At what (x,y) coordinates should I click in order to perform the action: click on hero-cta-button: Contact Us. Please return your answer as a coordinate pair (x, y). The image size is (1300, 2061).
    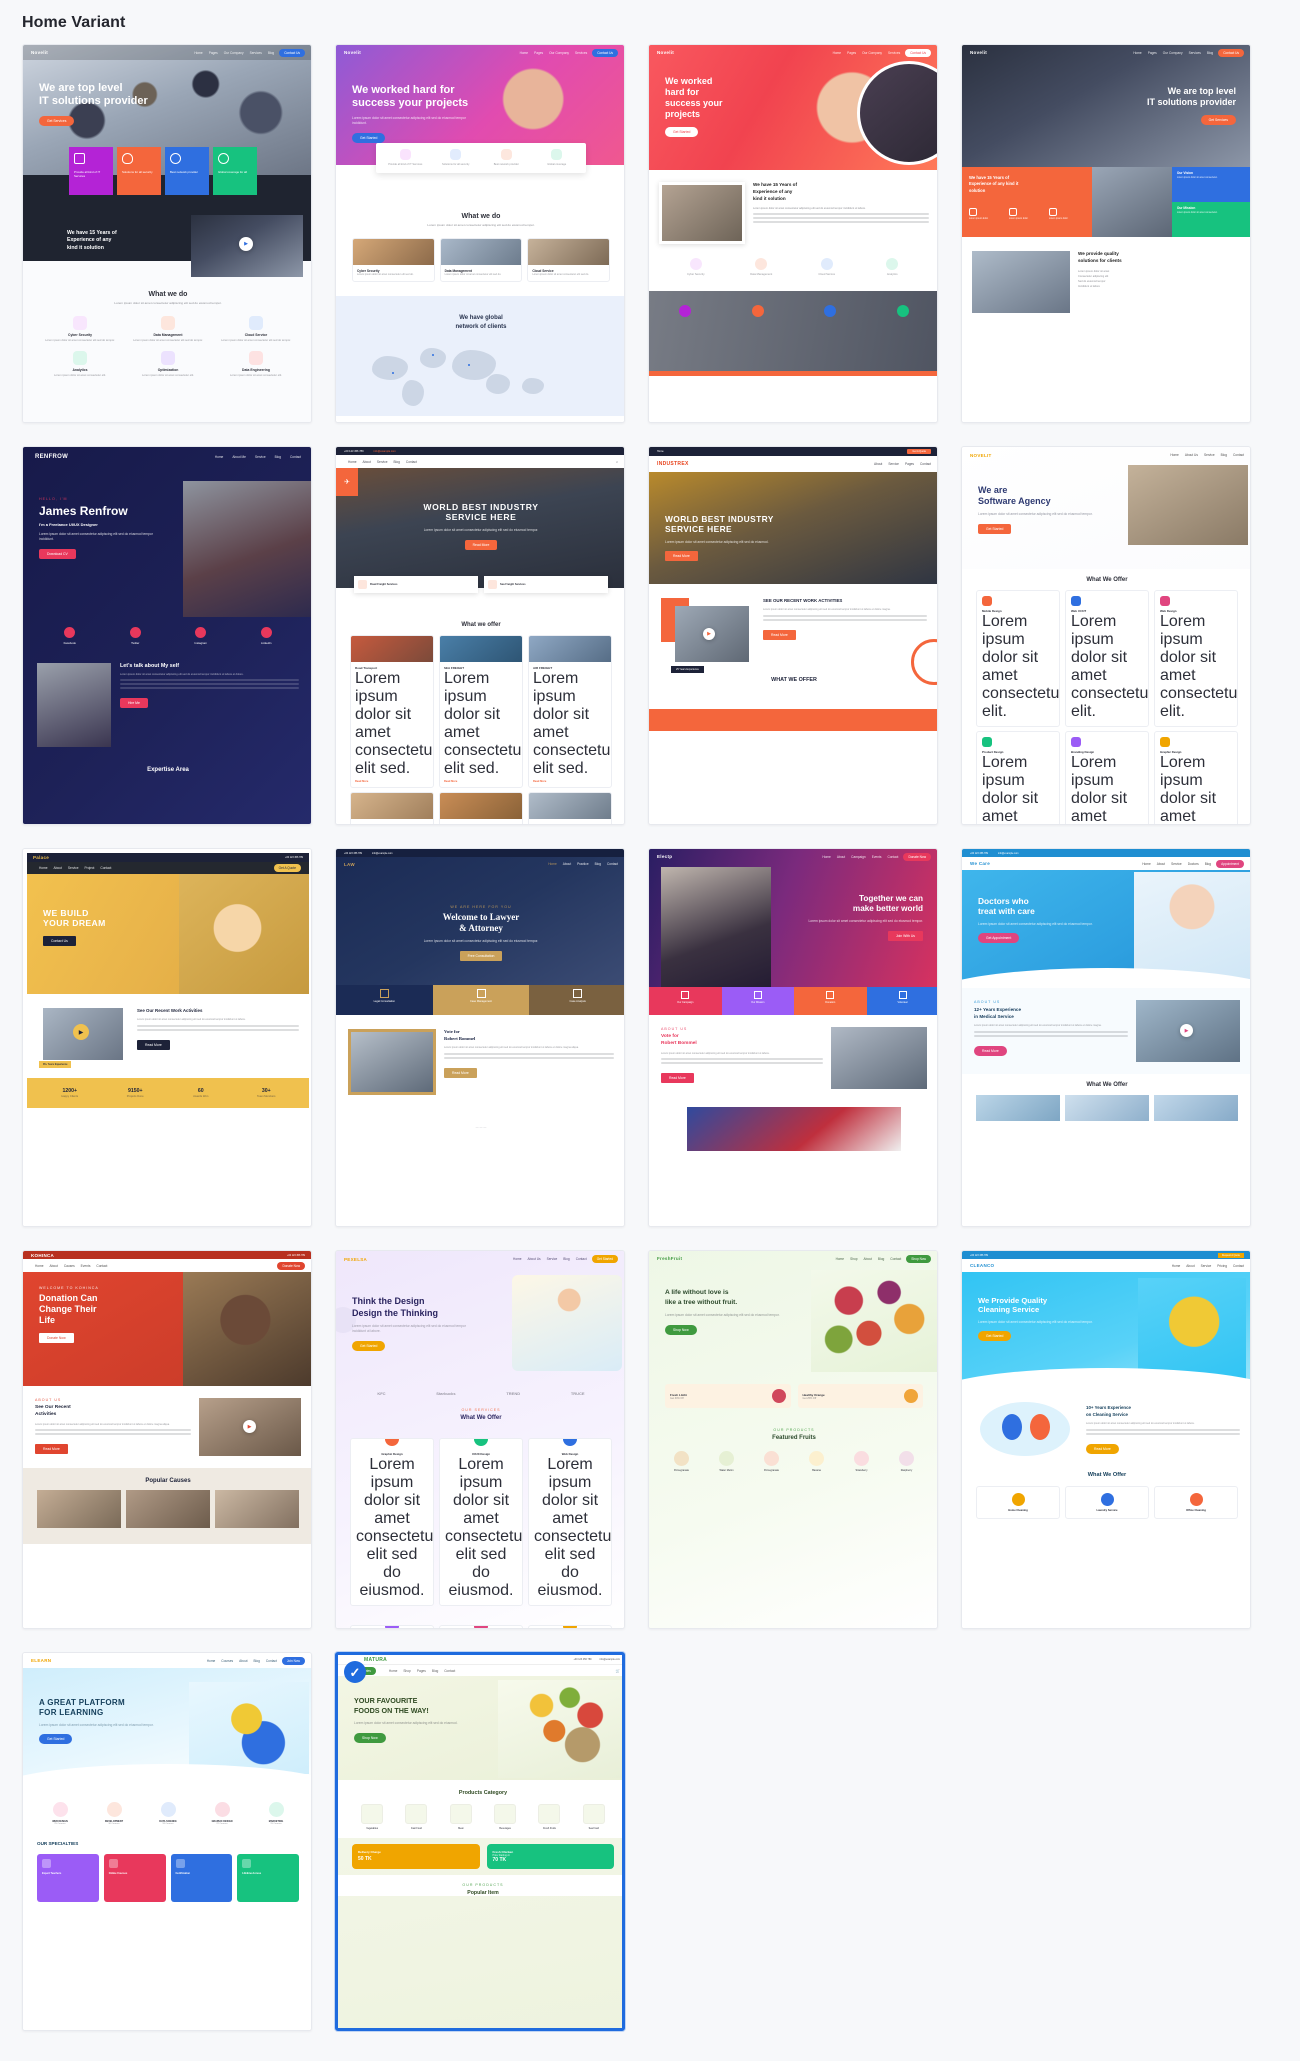
    Looking at the image, I should click on (59, 940).